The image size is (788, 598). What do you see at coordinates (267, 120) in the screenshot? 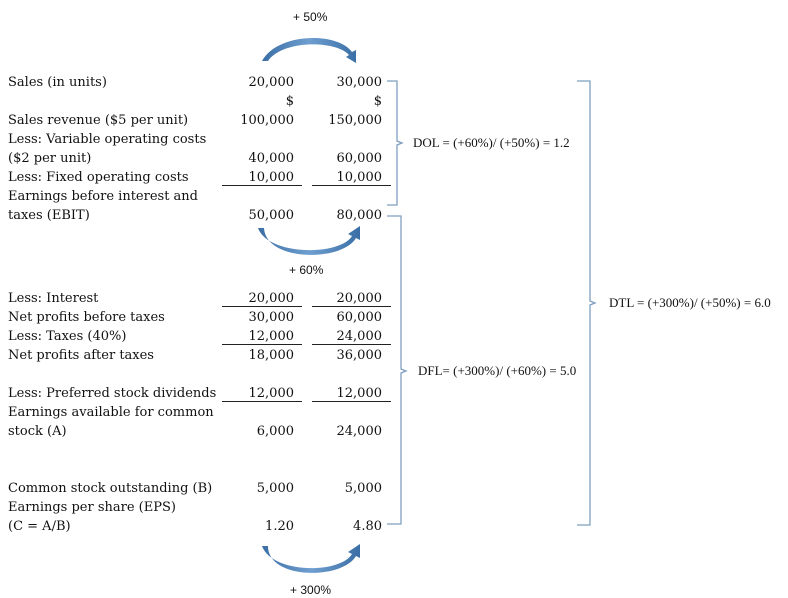
I see `value-base: 100,000` at bounding box center [267, 120].